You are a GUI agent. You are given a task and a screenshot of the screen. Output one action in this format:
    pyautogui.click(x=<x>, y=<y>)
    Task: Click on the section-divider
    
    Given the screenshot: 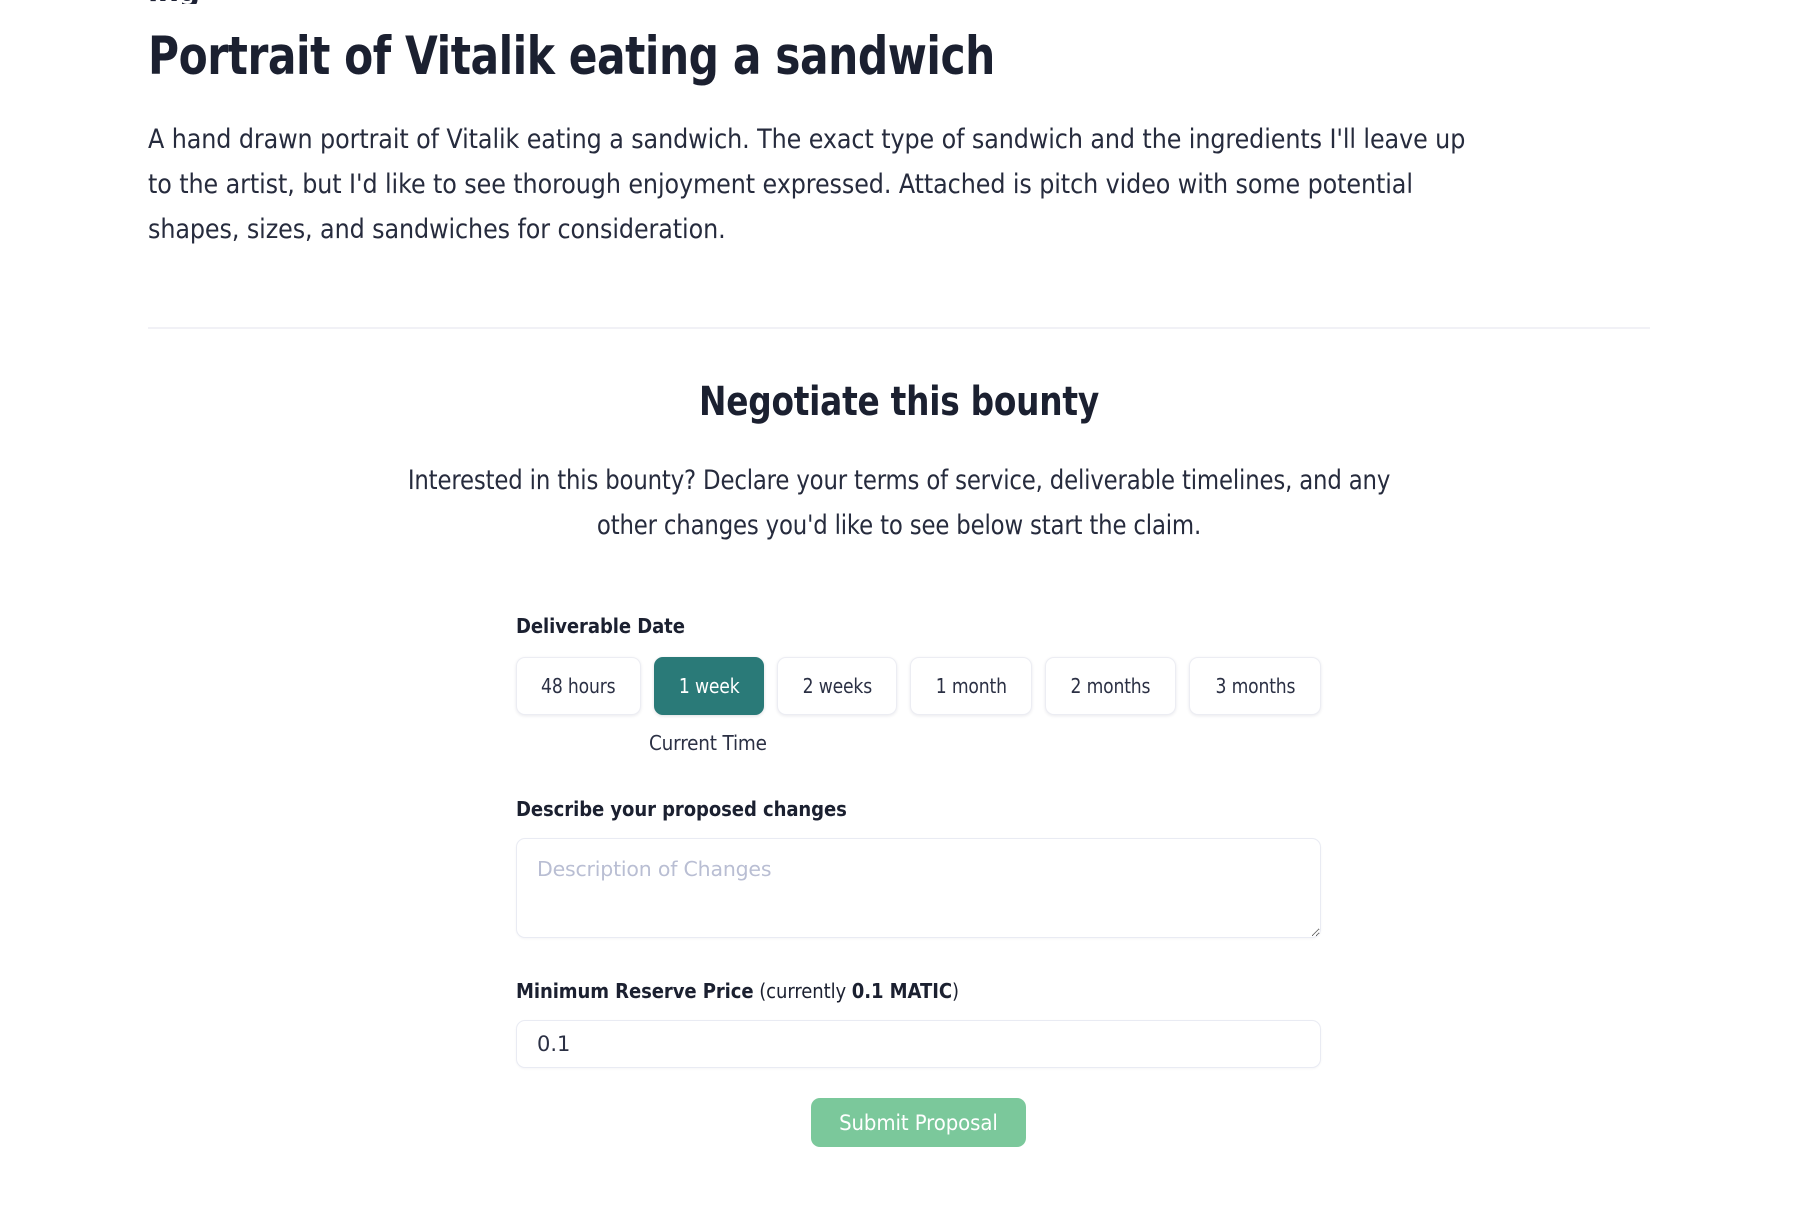 What is the action you would take?
    pyautogui.click(x=899, y=328)
    